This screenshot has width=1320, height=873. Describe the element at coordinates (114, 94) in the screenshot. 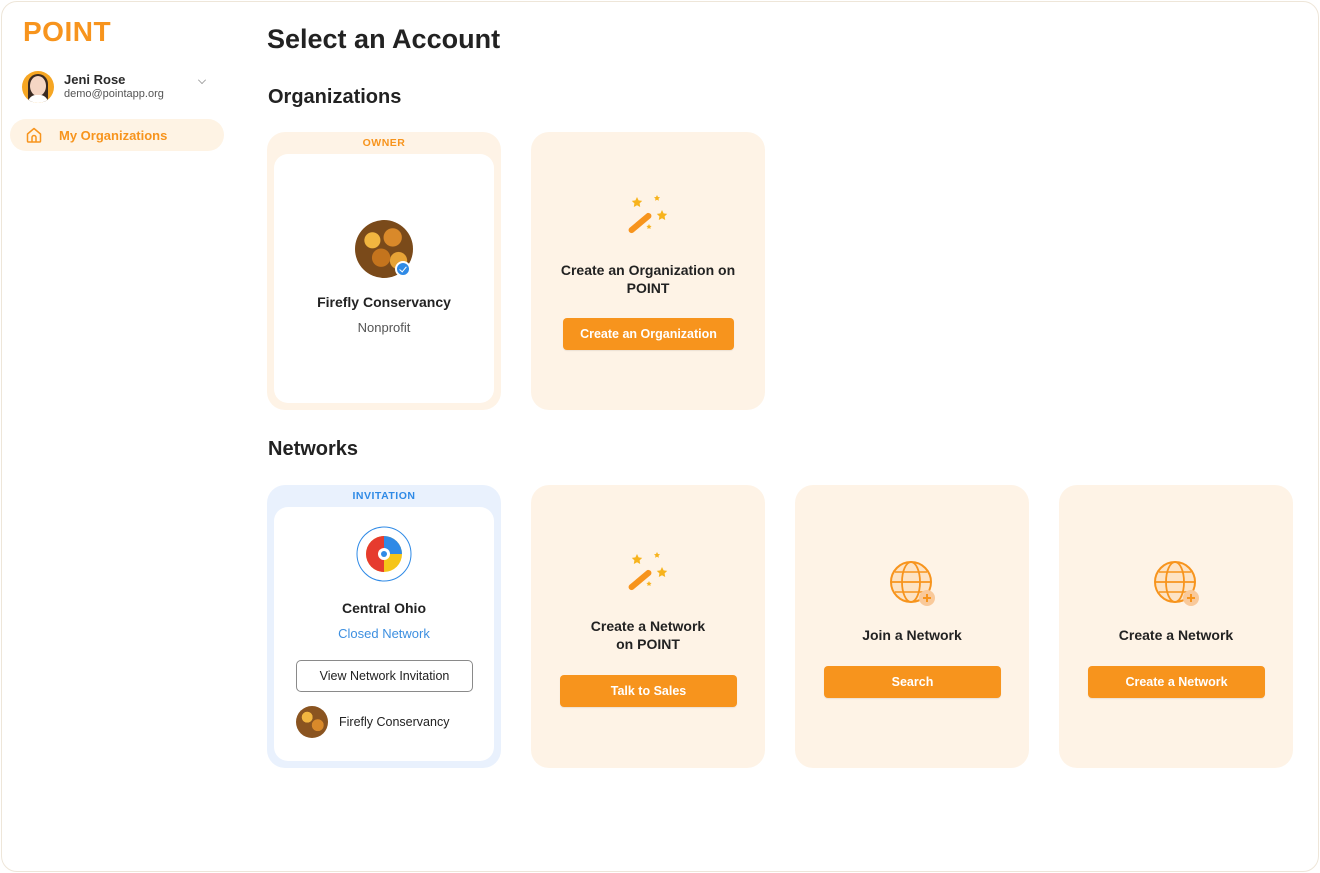

I see `user-email: demo@pointapp.org` at that location.